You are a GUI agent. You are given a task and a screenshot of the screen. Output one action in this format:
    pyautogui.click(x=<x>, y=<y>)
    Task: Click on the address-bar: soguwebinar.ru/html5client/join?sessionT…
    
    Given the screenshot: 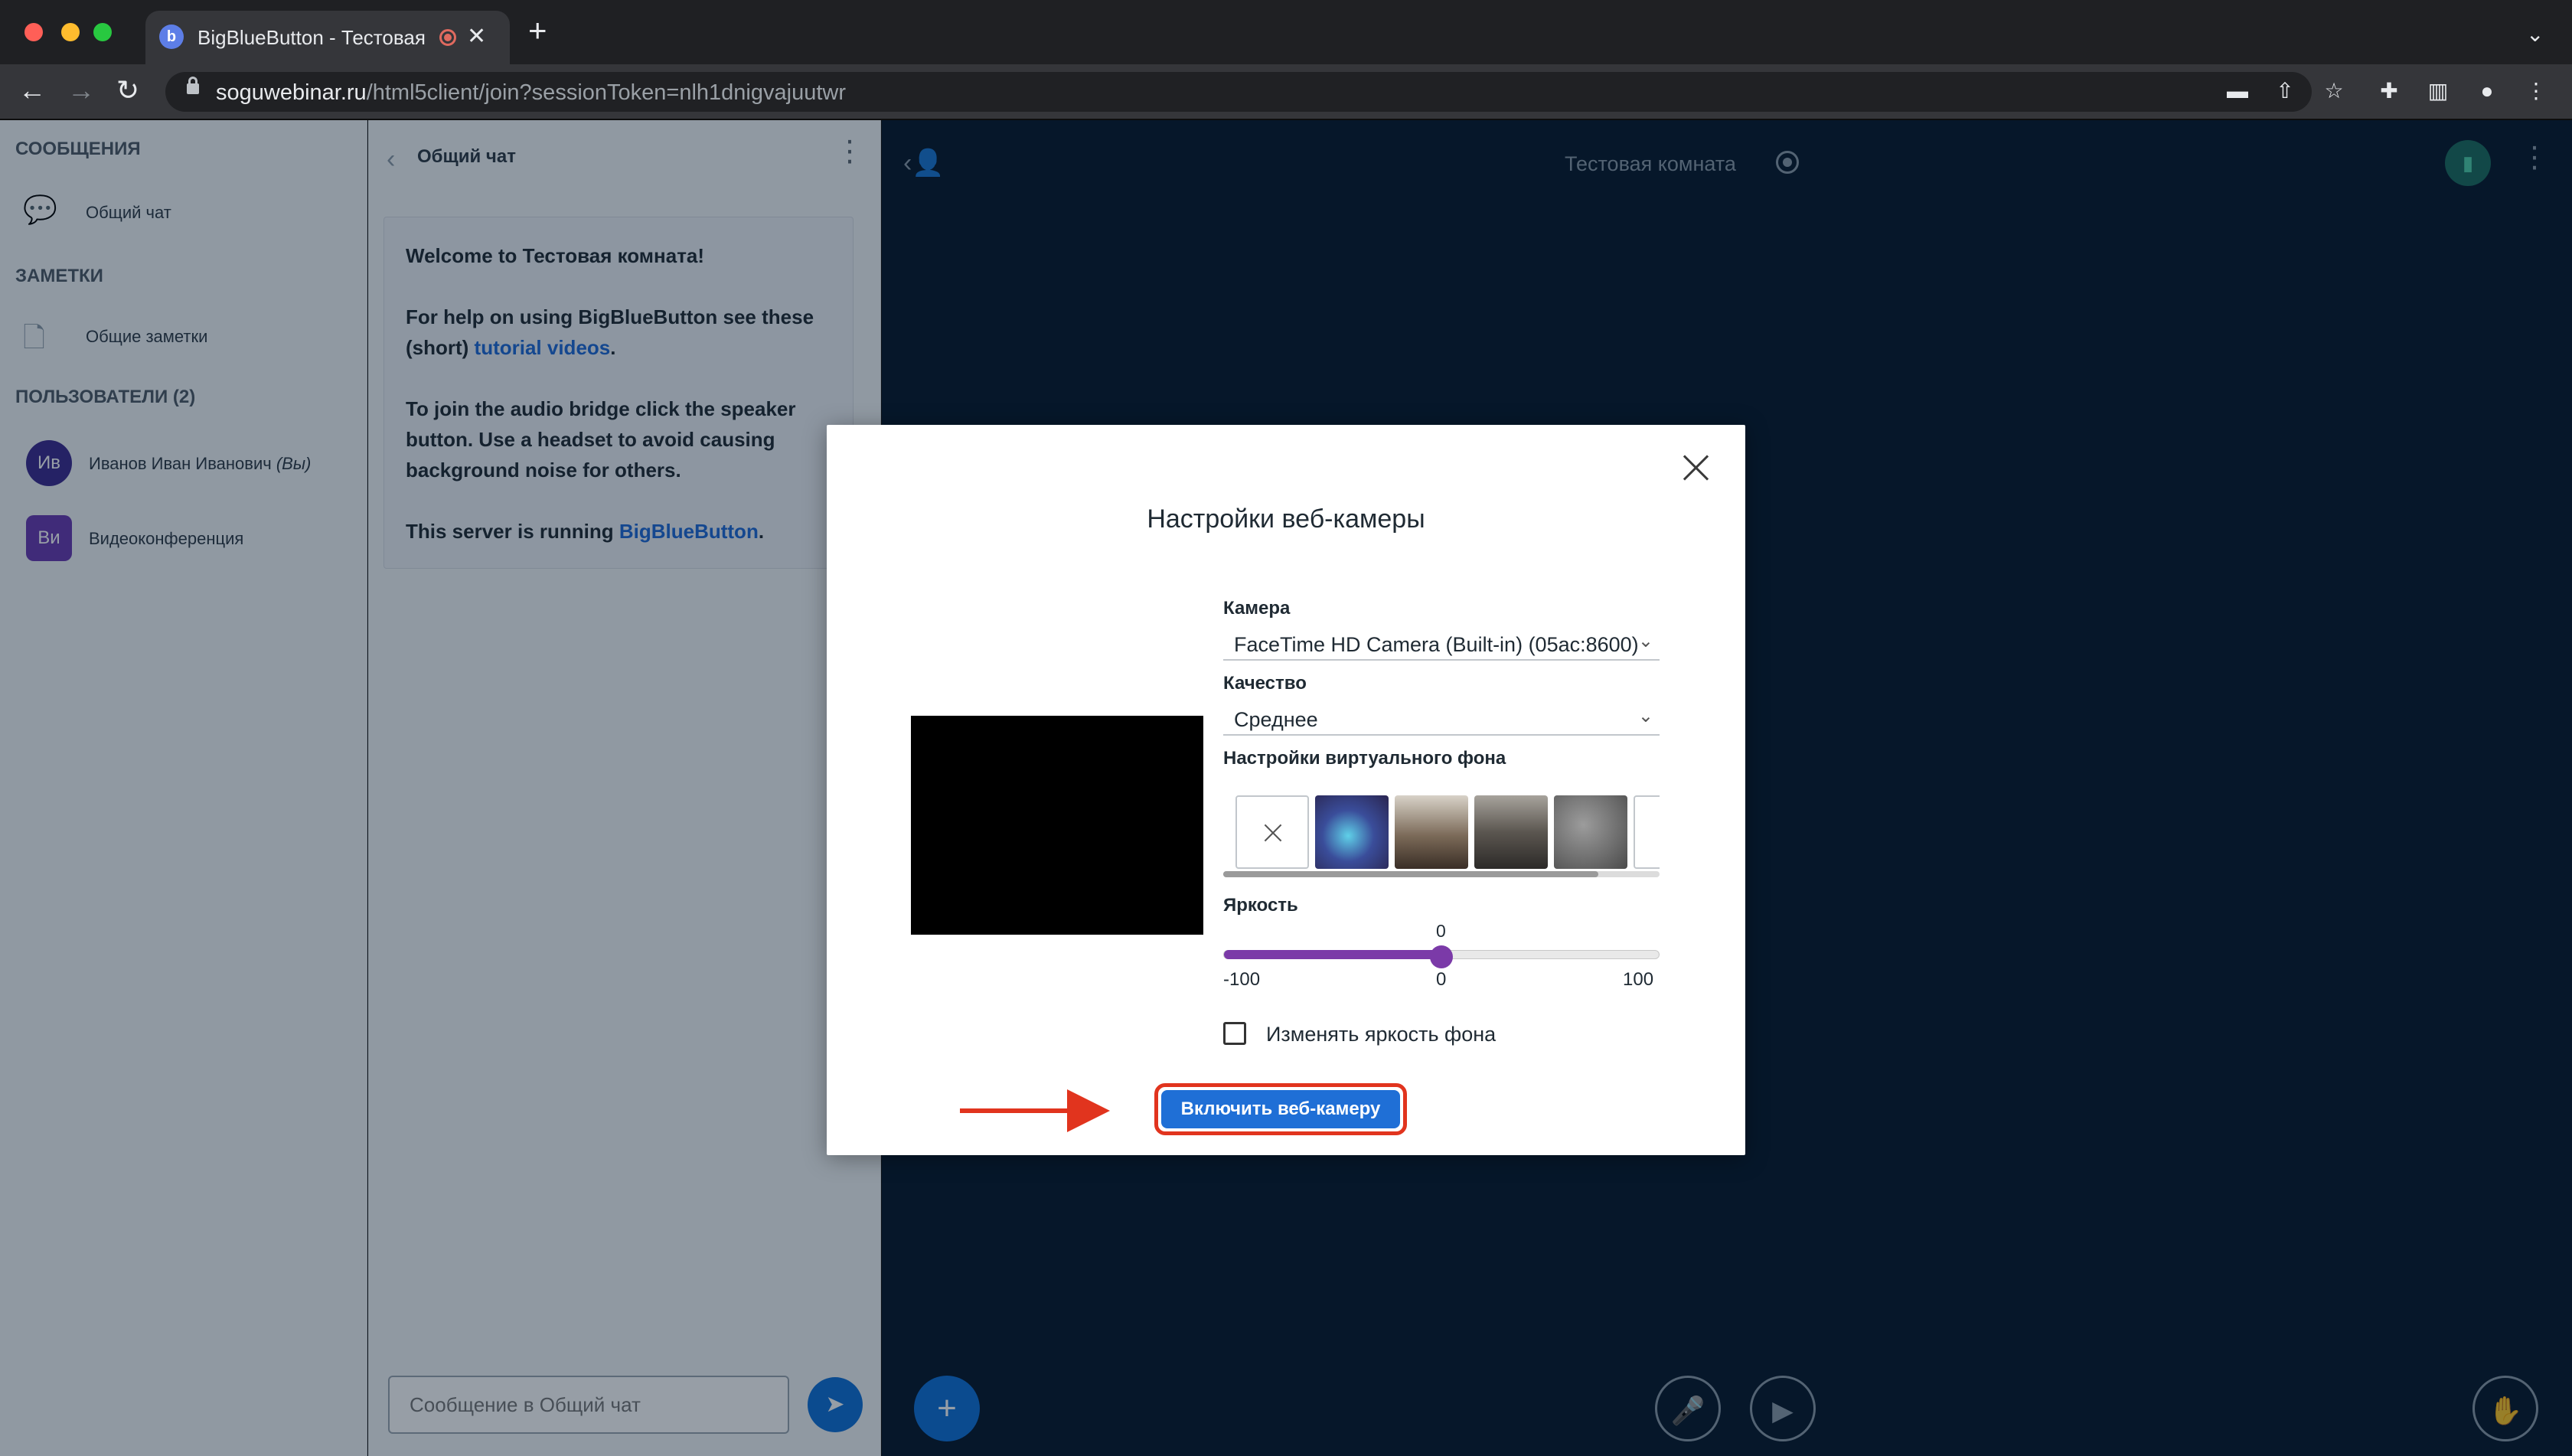 What is the action you would take?
    pyautogui.click(x=1254, y=92)
    